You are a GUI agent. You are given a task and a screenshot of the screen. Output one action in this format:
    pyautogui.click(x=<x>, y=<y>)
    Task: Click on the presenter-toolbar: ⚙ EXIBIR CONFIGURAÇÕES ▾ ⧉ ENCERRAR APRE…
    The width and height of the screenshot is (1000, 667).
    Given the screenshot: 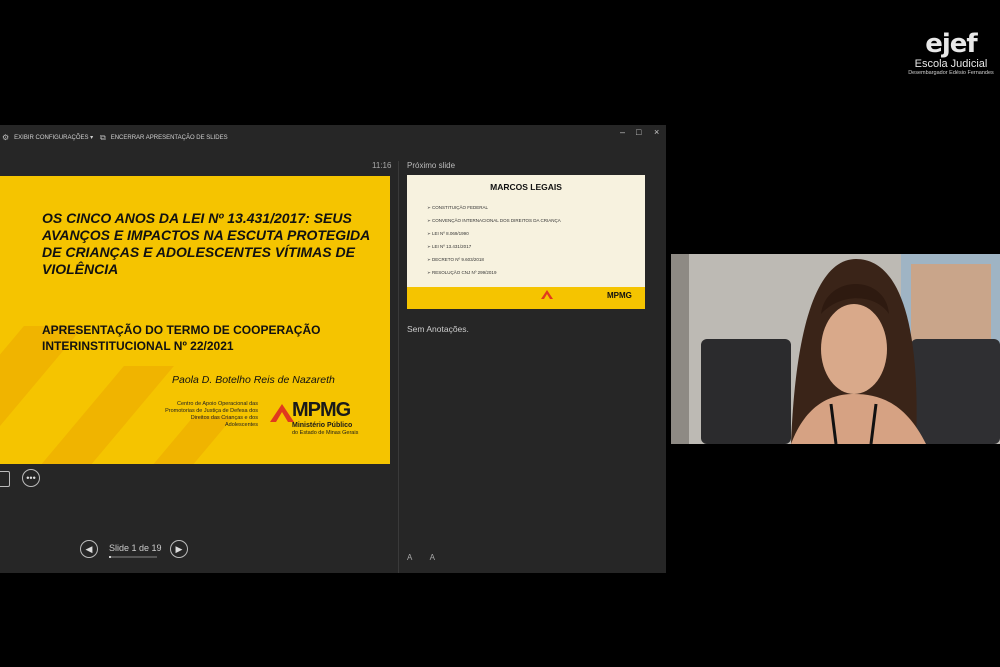 What is the action you would take?
    pyautogui.click(x=333, y=137)
    